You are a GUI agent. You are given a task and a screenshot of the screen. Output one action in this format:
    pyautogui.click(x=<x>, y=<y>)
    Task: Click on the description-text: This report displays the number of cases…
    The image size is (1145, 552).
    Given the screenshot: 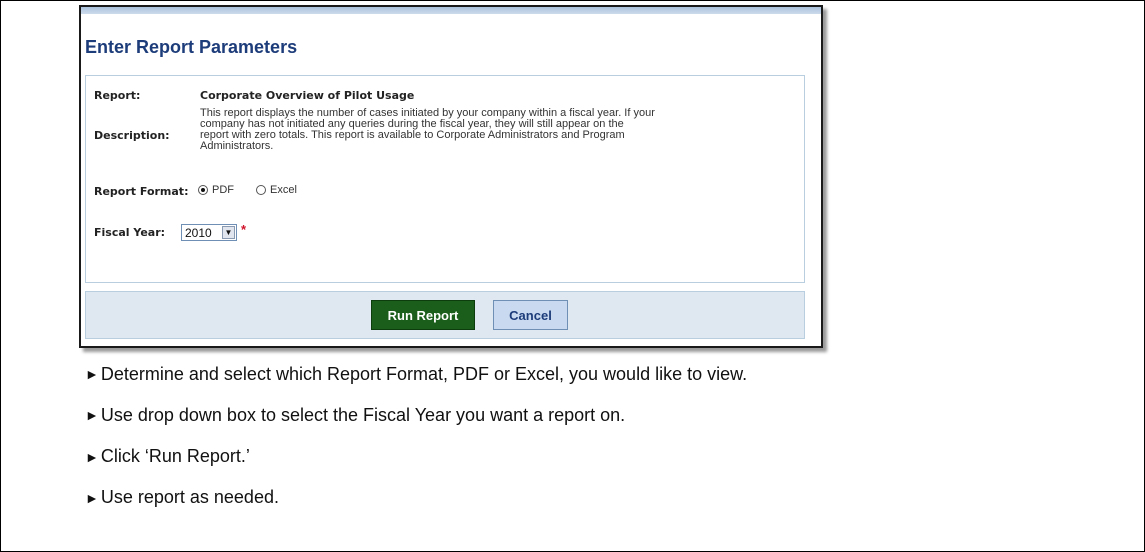 What is the action you would take?
    pyautogui.click(x=500, y=130)
    